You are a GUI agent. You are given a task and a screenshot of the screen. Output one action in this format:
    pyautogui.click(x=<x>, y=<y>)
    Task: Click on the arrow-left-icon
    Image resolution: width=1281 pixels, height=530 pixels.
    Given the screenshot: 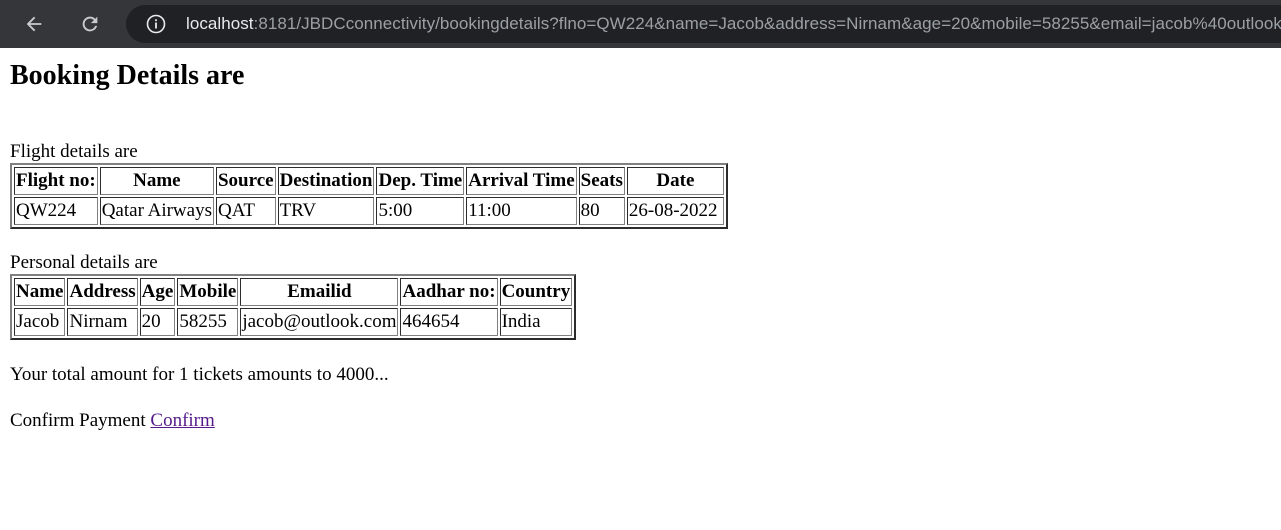 What is the action you would take?
    pyautogui.click(x=34, y=24)
    